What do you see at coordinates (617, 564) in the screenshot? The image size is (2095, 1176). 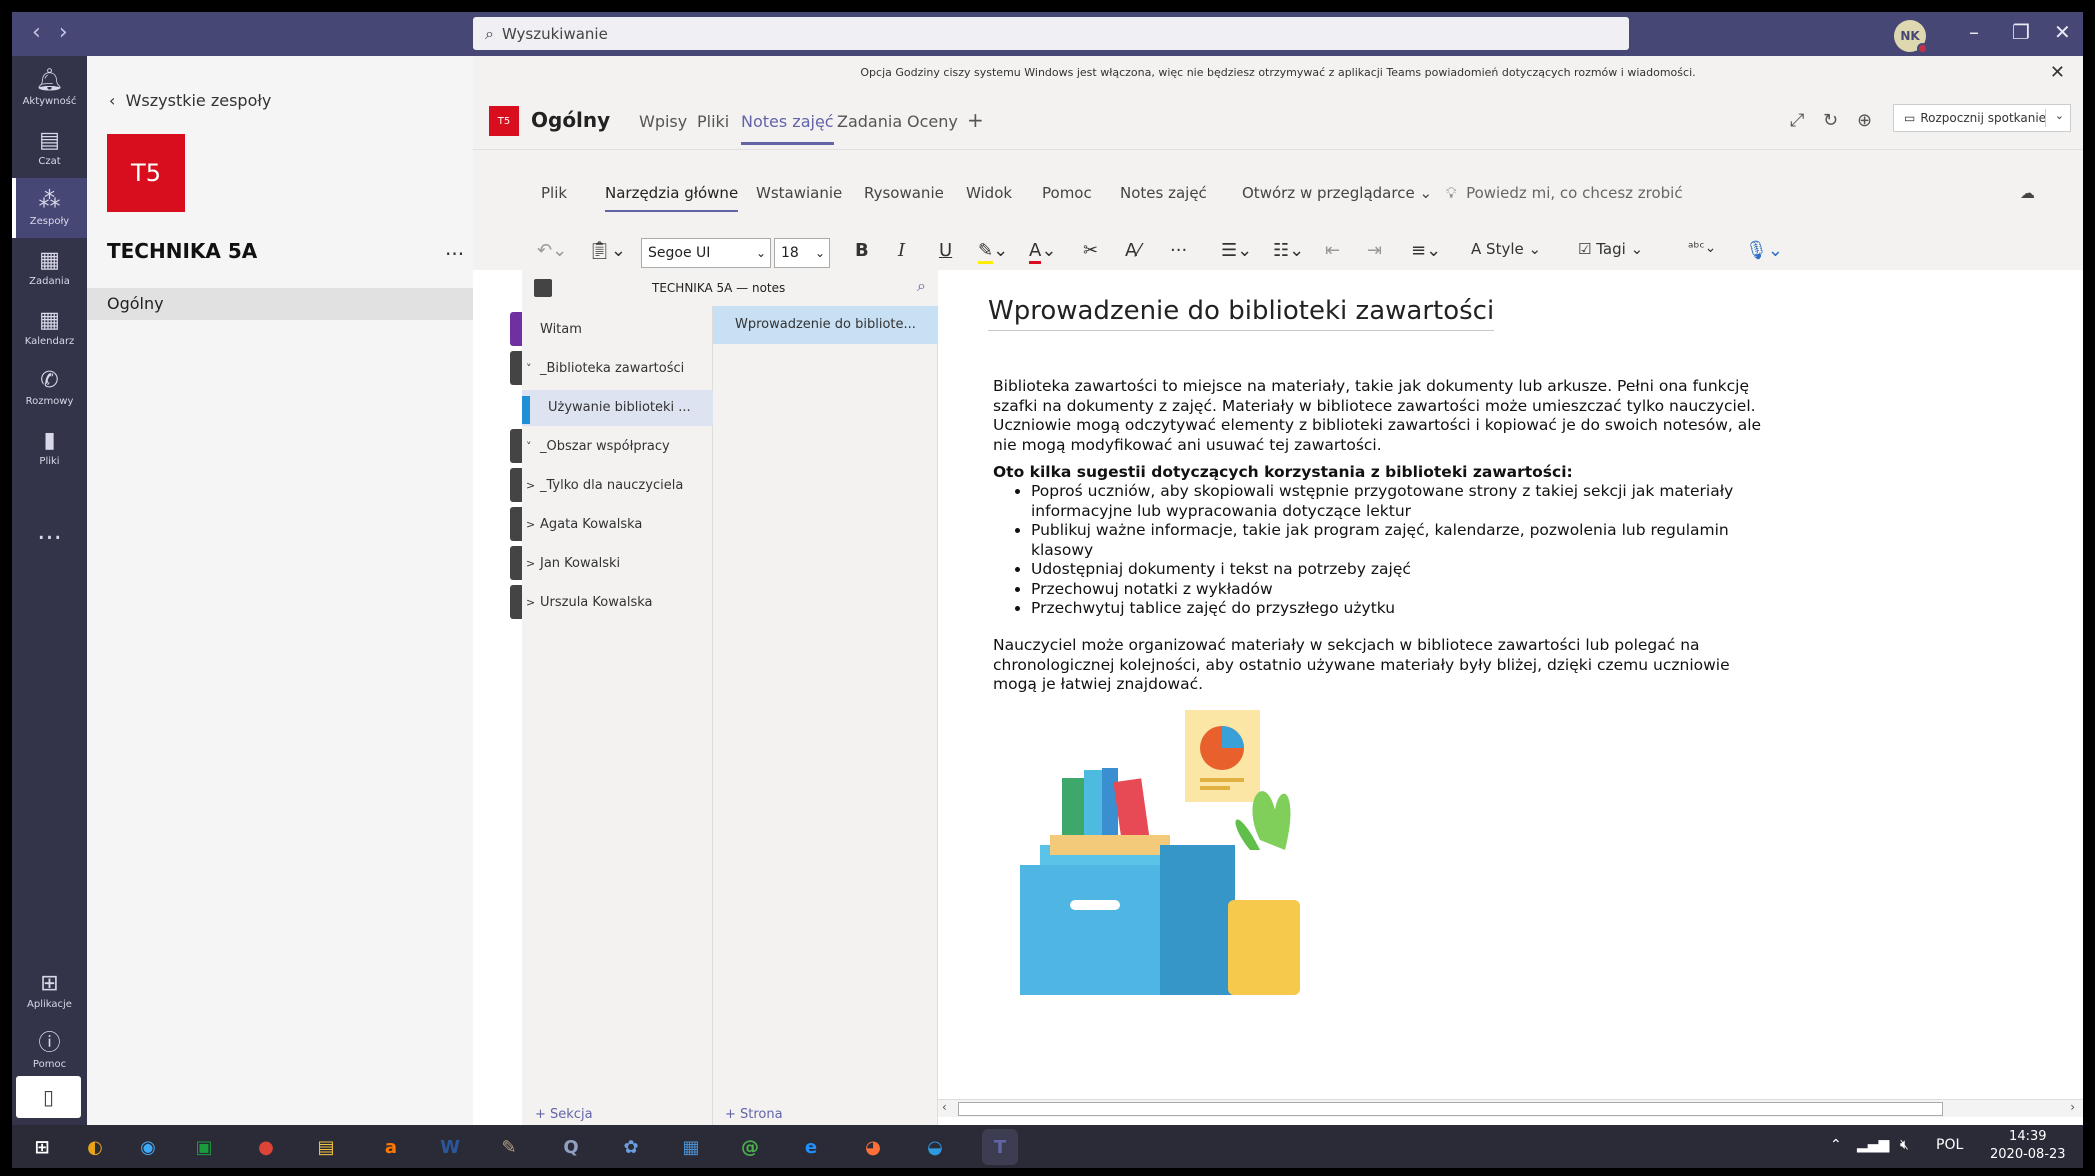 I see `section-group: > Jan Kowalski` at bounding box center [617, 564].